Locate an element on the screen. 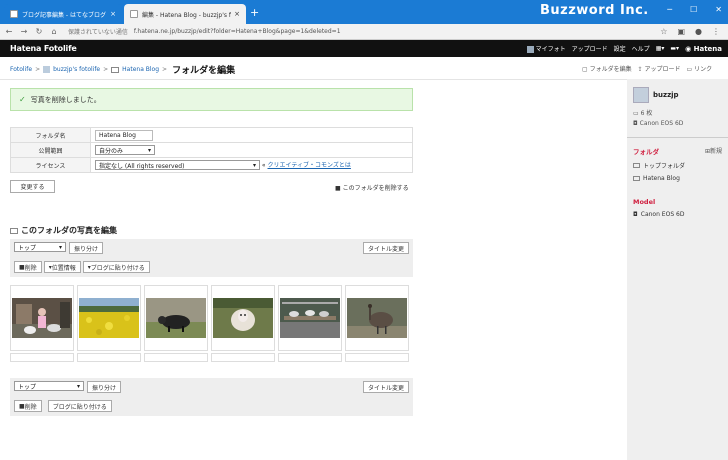 Image resolution: width=728 pixels, height=460 pixels. visibility-select: 自分のみ ▾ is located at coordinates (125, 150).